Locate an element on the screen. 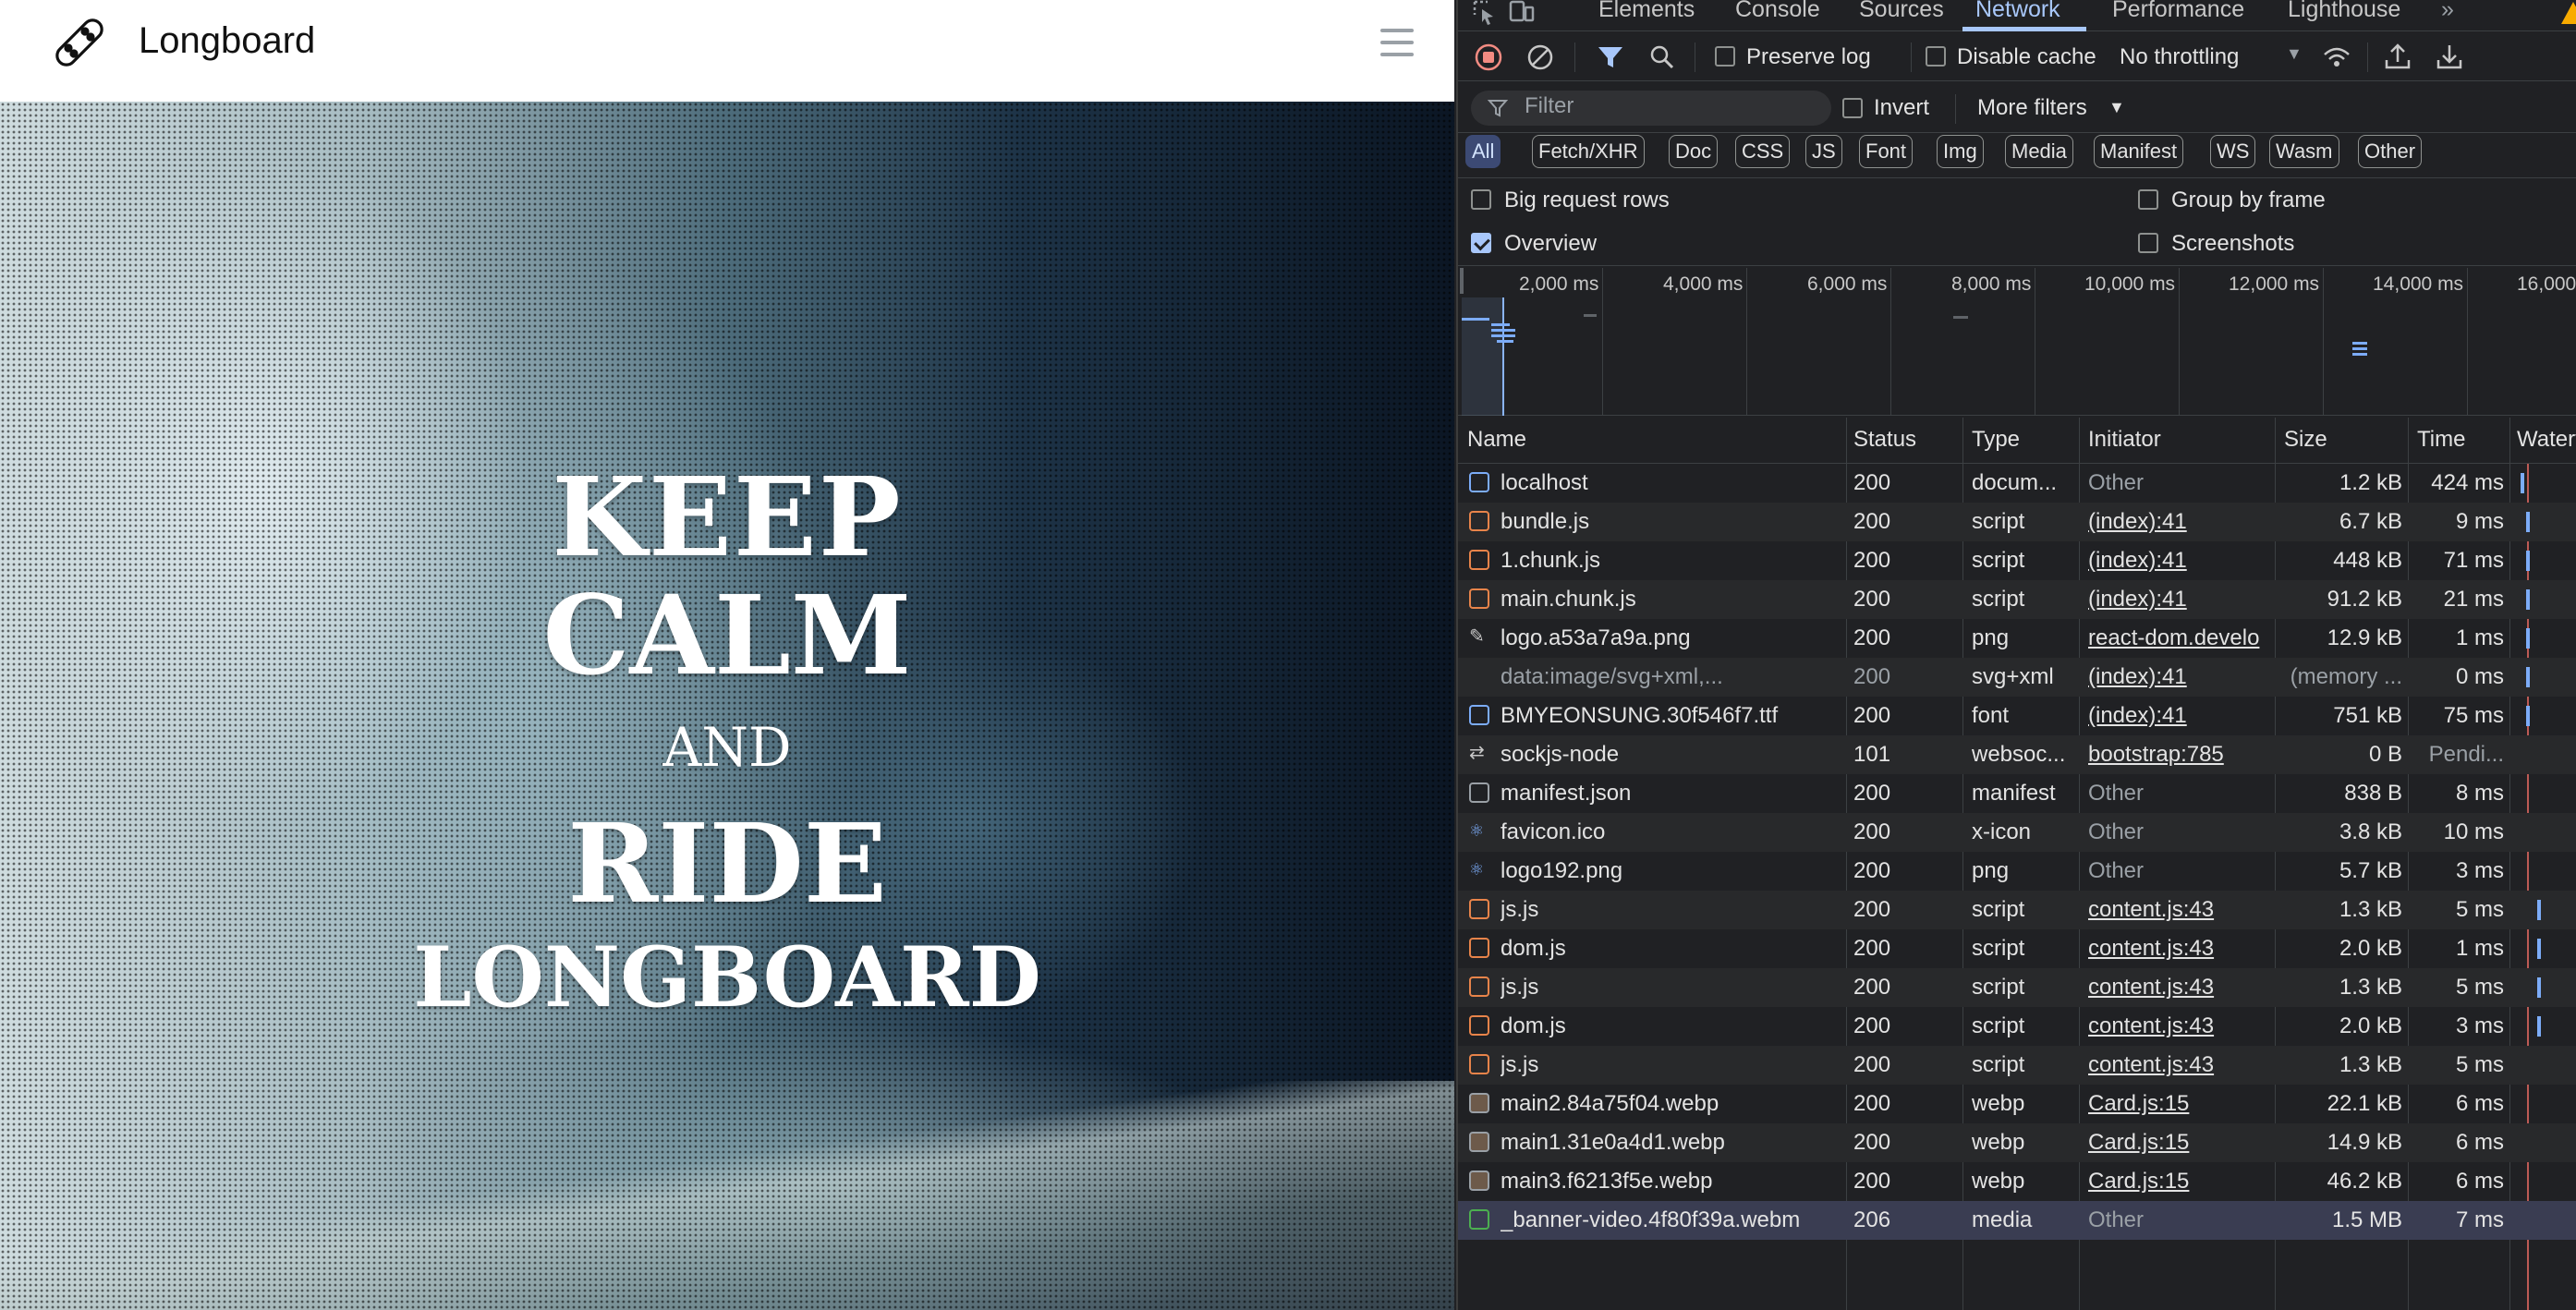 The height and width of the screenshot is (1310, 2576). chip-fetch-xhr: Fetch/XHR is located at coordinates (1588, 151).